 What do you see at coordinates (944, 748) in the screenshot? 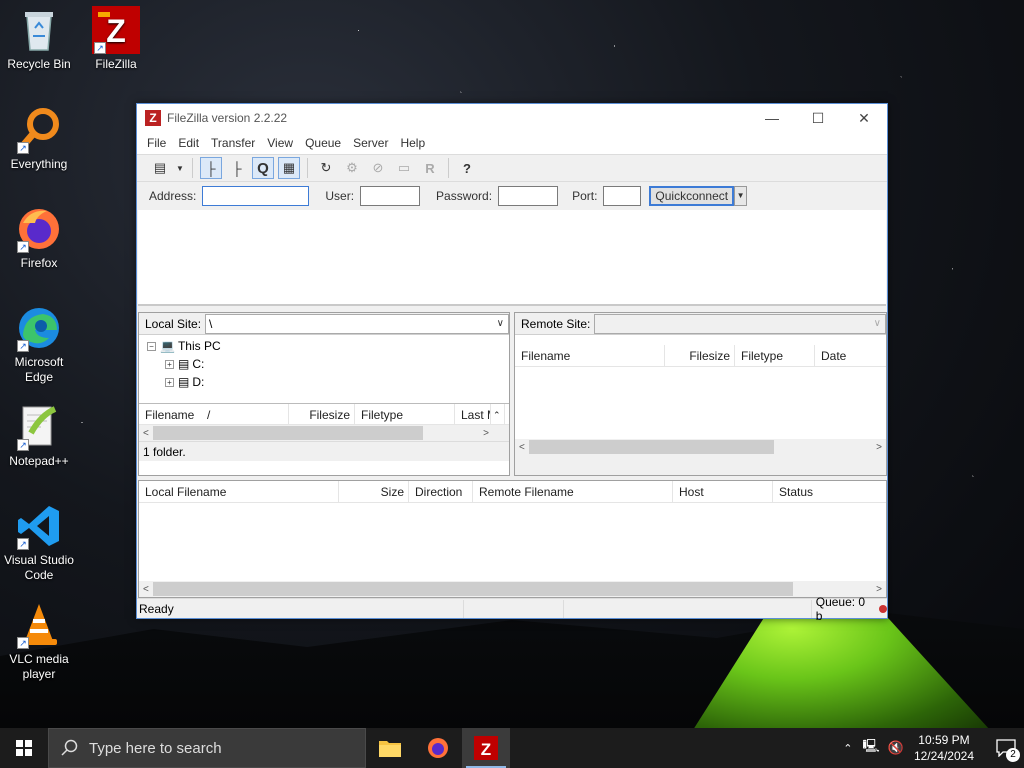
I see `clock: 10:59 PM 12/24/2024` at bounding box center [944, 748].